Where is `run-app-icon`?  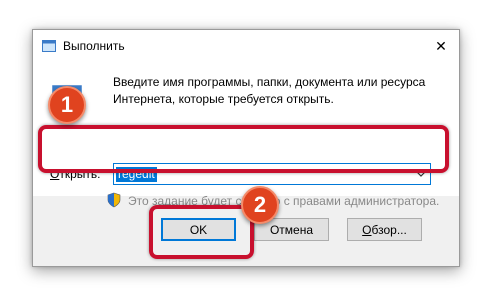 run-app-icon is located at coordinates (49, 46).